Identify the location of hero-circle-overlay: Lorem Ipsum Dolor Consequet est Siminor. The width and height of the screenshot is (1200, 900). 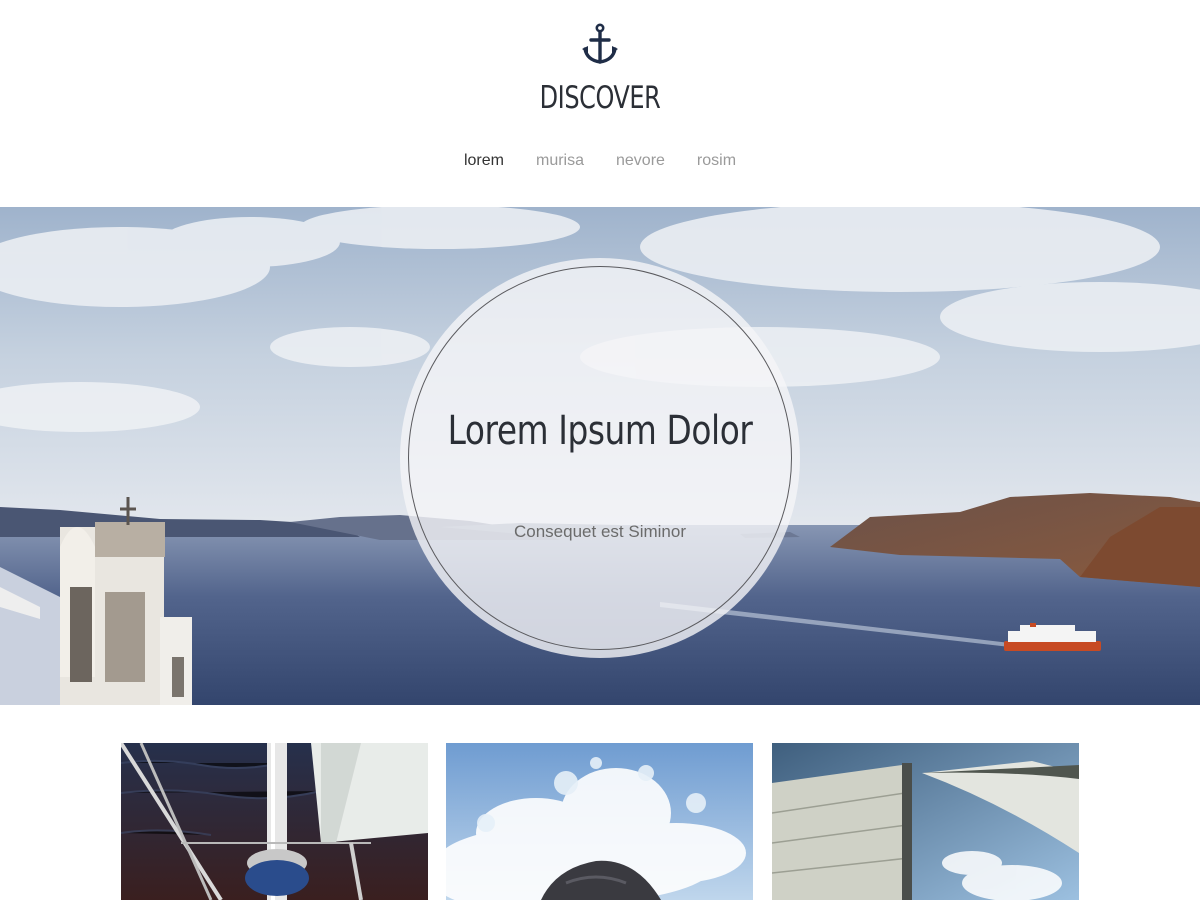
(600, 458).